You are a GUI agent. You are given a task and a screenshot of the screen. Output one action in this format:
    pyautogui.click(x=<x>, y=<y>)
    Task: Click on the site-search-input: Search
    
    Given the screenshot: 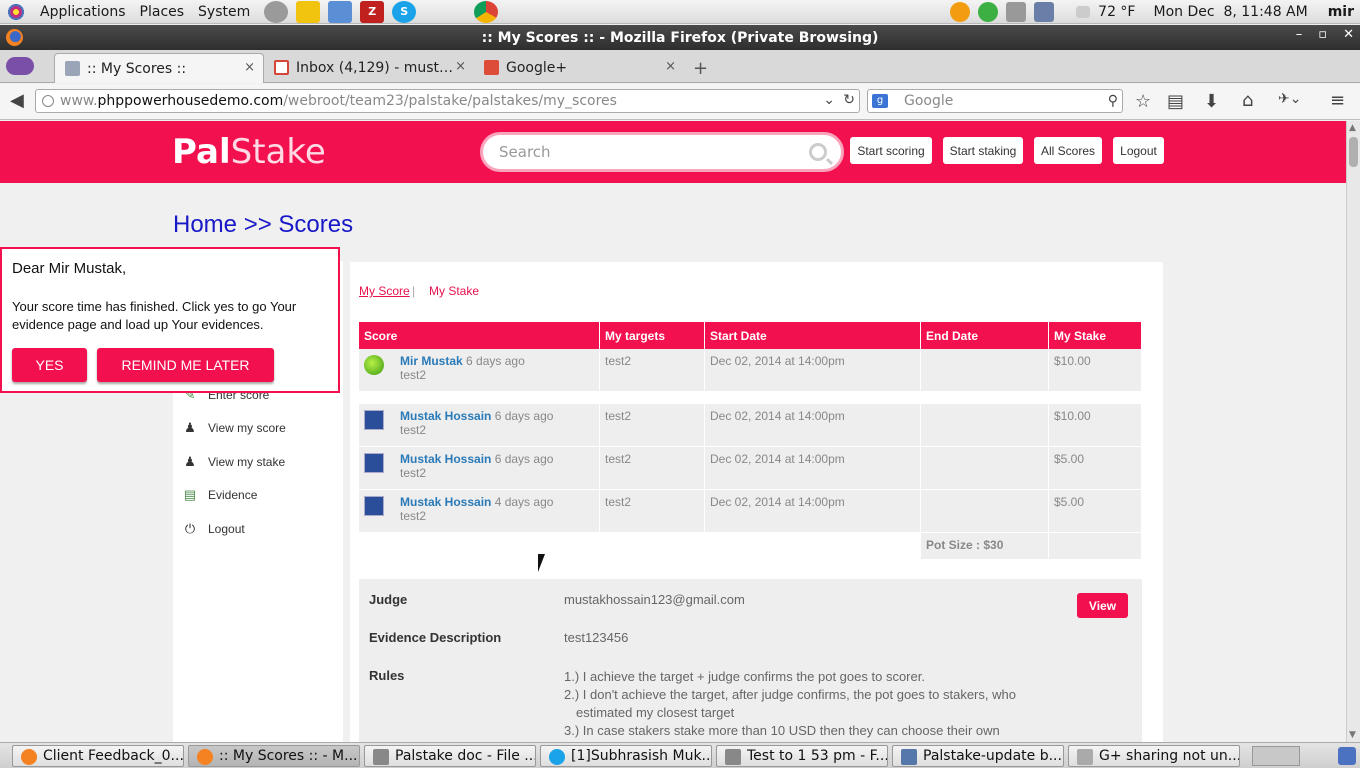 What is the action you would take?
    pyautogui.click(x=662, y=152)
    